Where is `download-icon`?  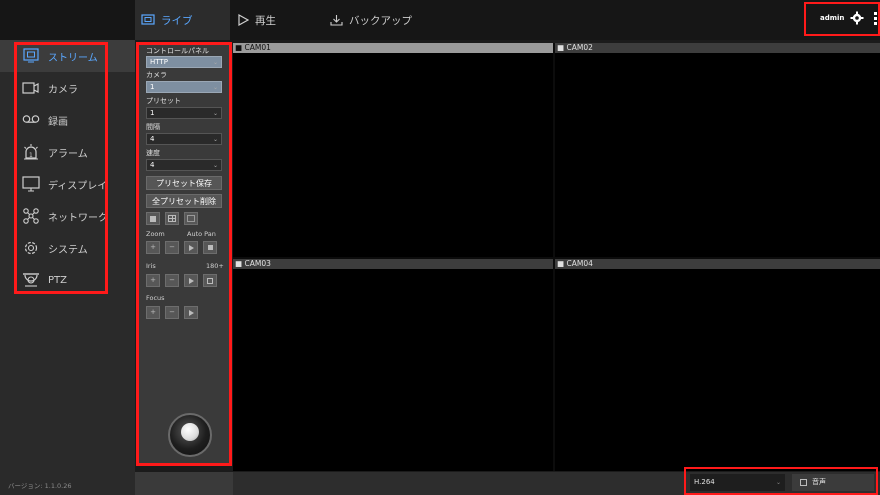
download-icon is located at coordinates (336, 20).